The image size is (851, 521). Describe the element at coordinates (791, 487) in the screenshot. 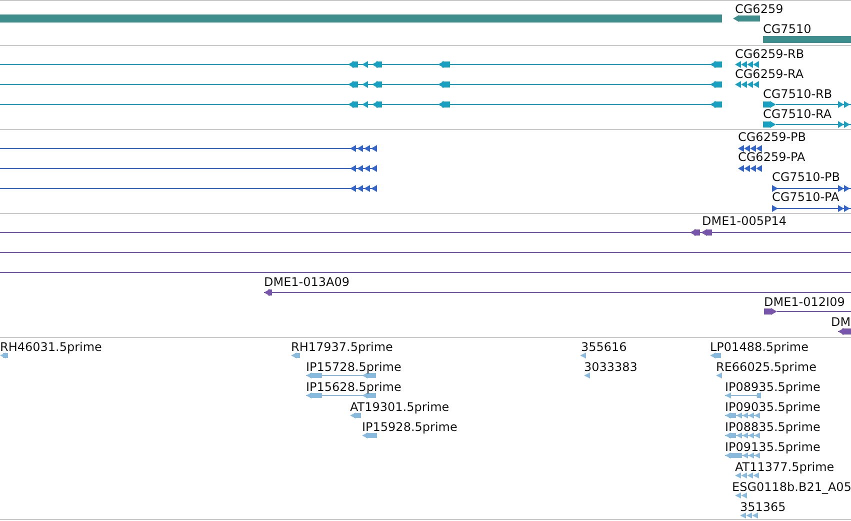

I see `feature-label: ESG0118b.B21_A05` at that location.